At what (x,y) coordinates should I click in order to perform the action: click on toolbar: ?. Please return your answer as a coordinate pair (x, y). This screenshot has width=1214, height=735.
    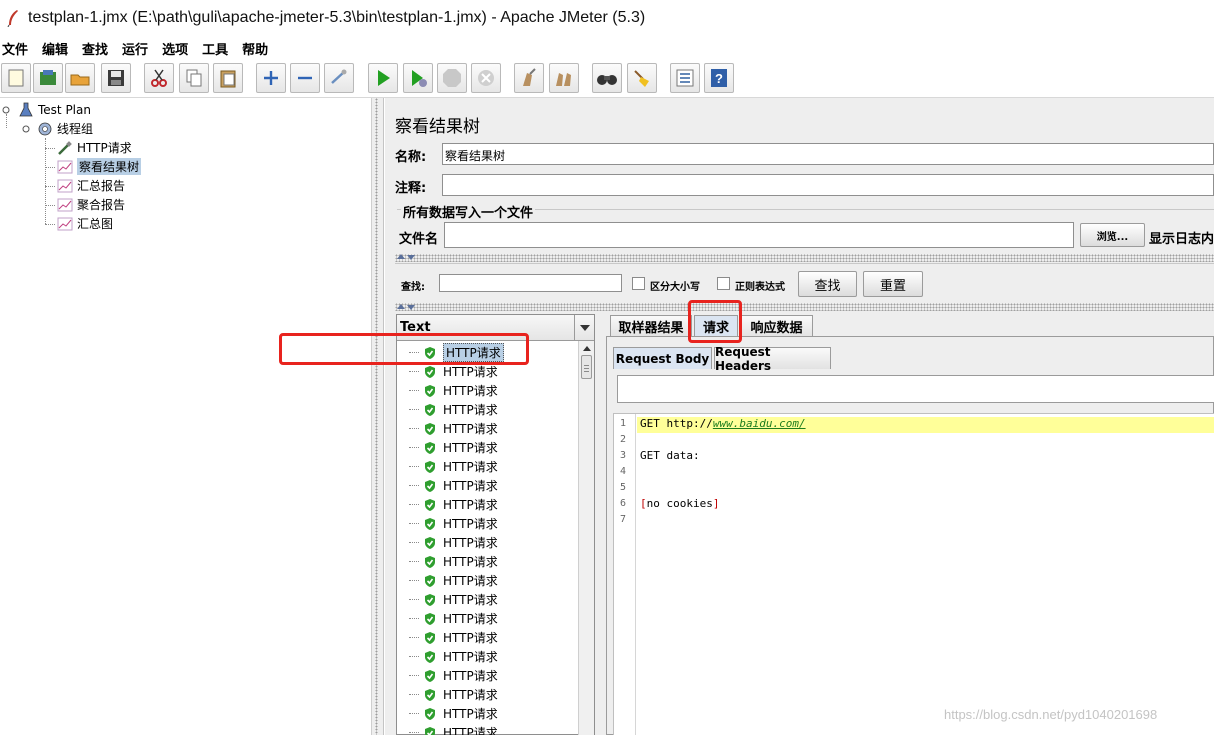
    Looking at the image, I should click on (607, 79).